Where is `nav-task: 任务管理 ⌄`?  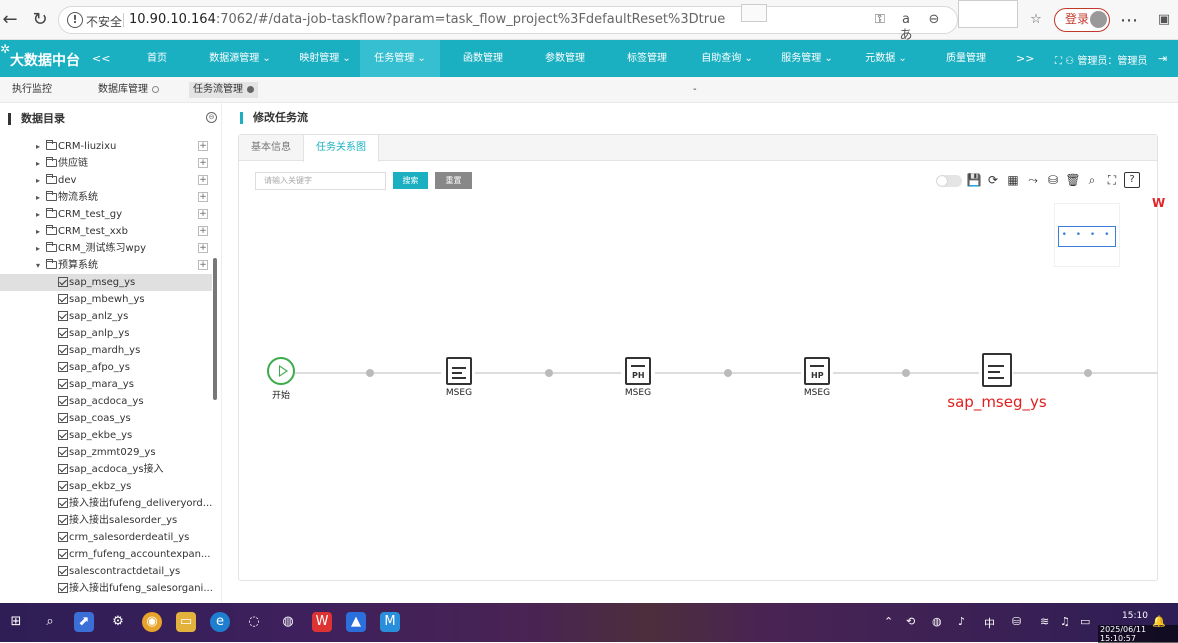
nav-task: 任务管理 ⌄ is located at coordinates (400, 58).